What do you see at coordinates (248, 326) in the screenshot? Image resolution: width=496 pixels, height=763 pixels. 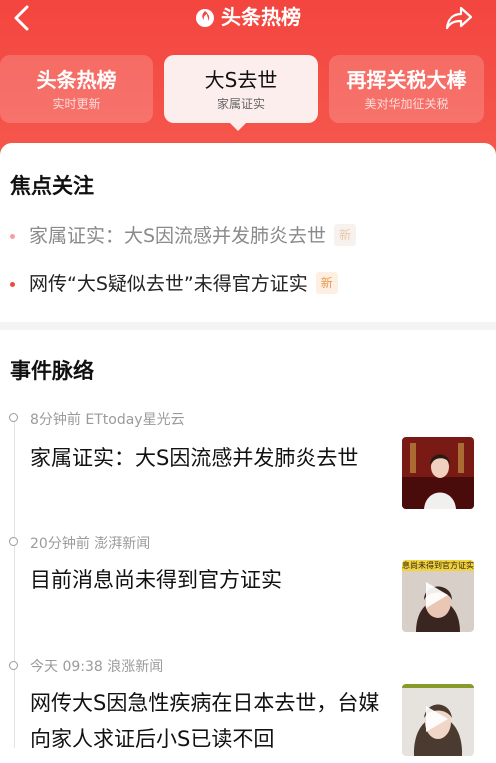 I see `section-divider` at bounding box center [248, 326].